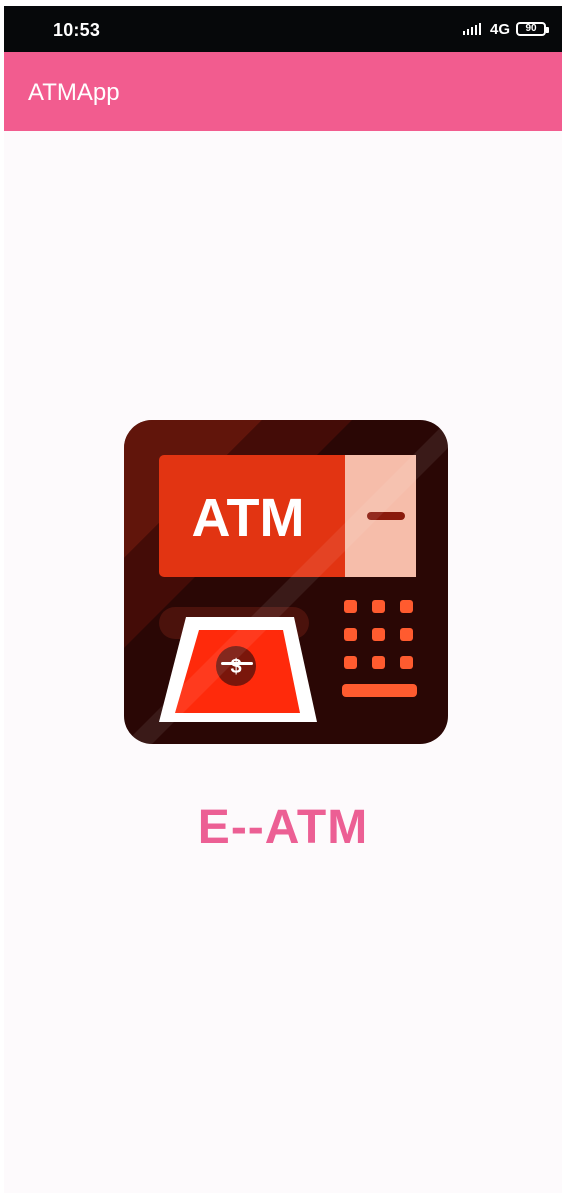 The width and height of the screenshot is (563, 1193). I want to click on status-time: 10:53, so click(77, 30).